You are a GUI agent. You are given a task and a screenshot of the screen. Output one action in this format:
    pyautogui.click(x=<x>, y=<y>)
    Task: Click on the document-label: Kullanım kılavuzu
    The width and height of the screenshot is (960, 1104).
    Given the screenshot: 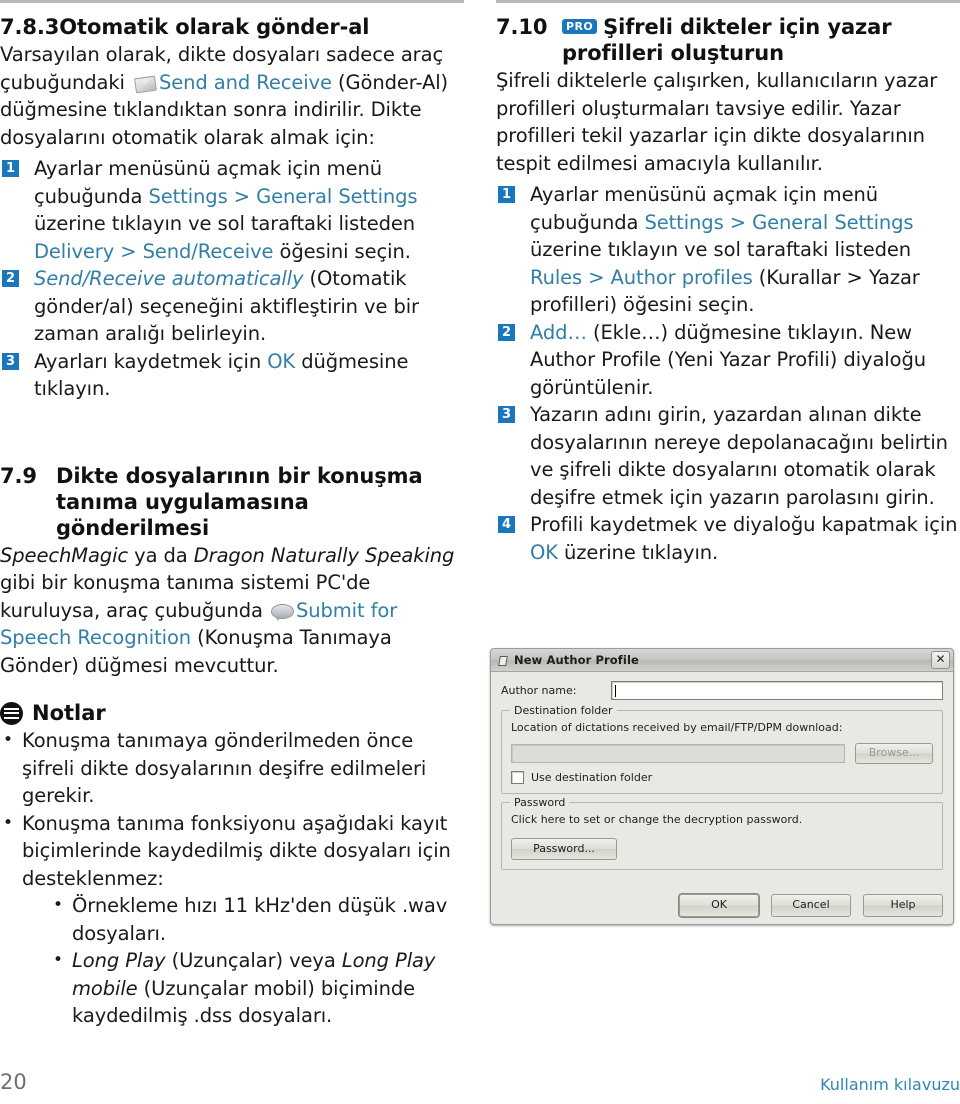 What is the action you would take?
    pyautogui.click(x=890, y=1084)
    